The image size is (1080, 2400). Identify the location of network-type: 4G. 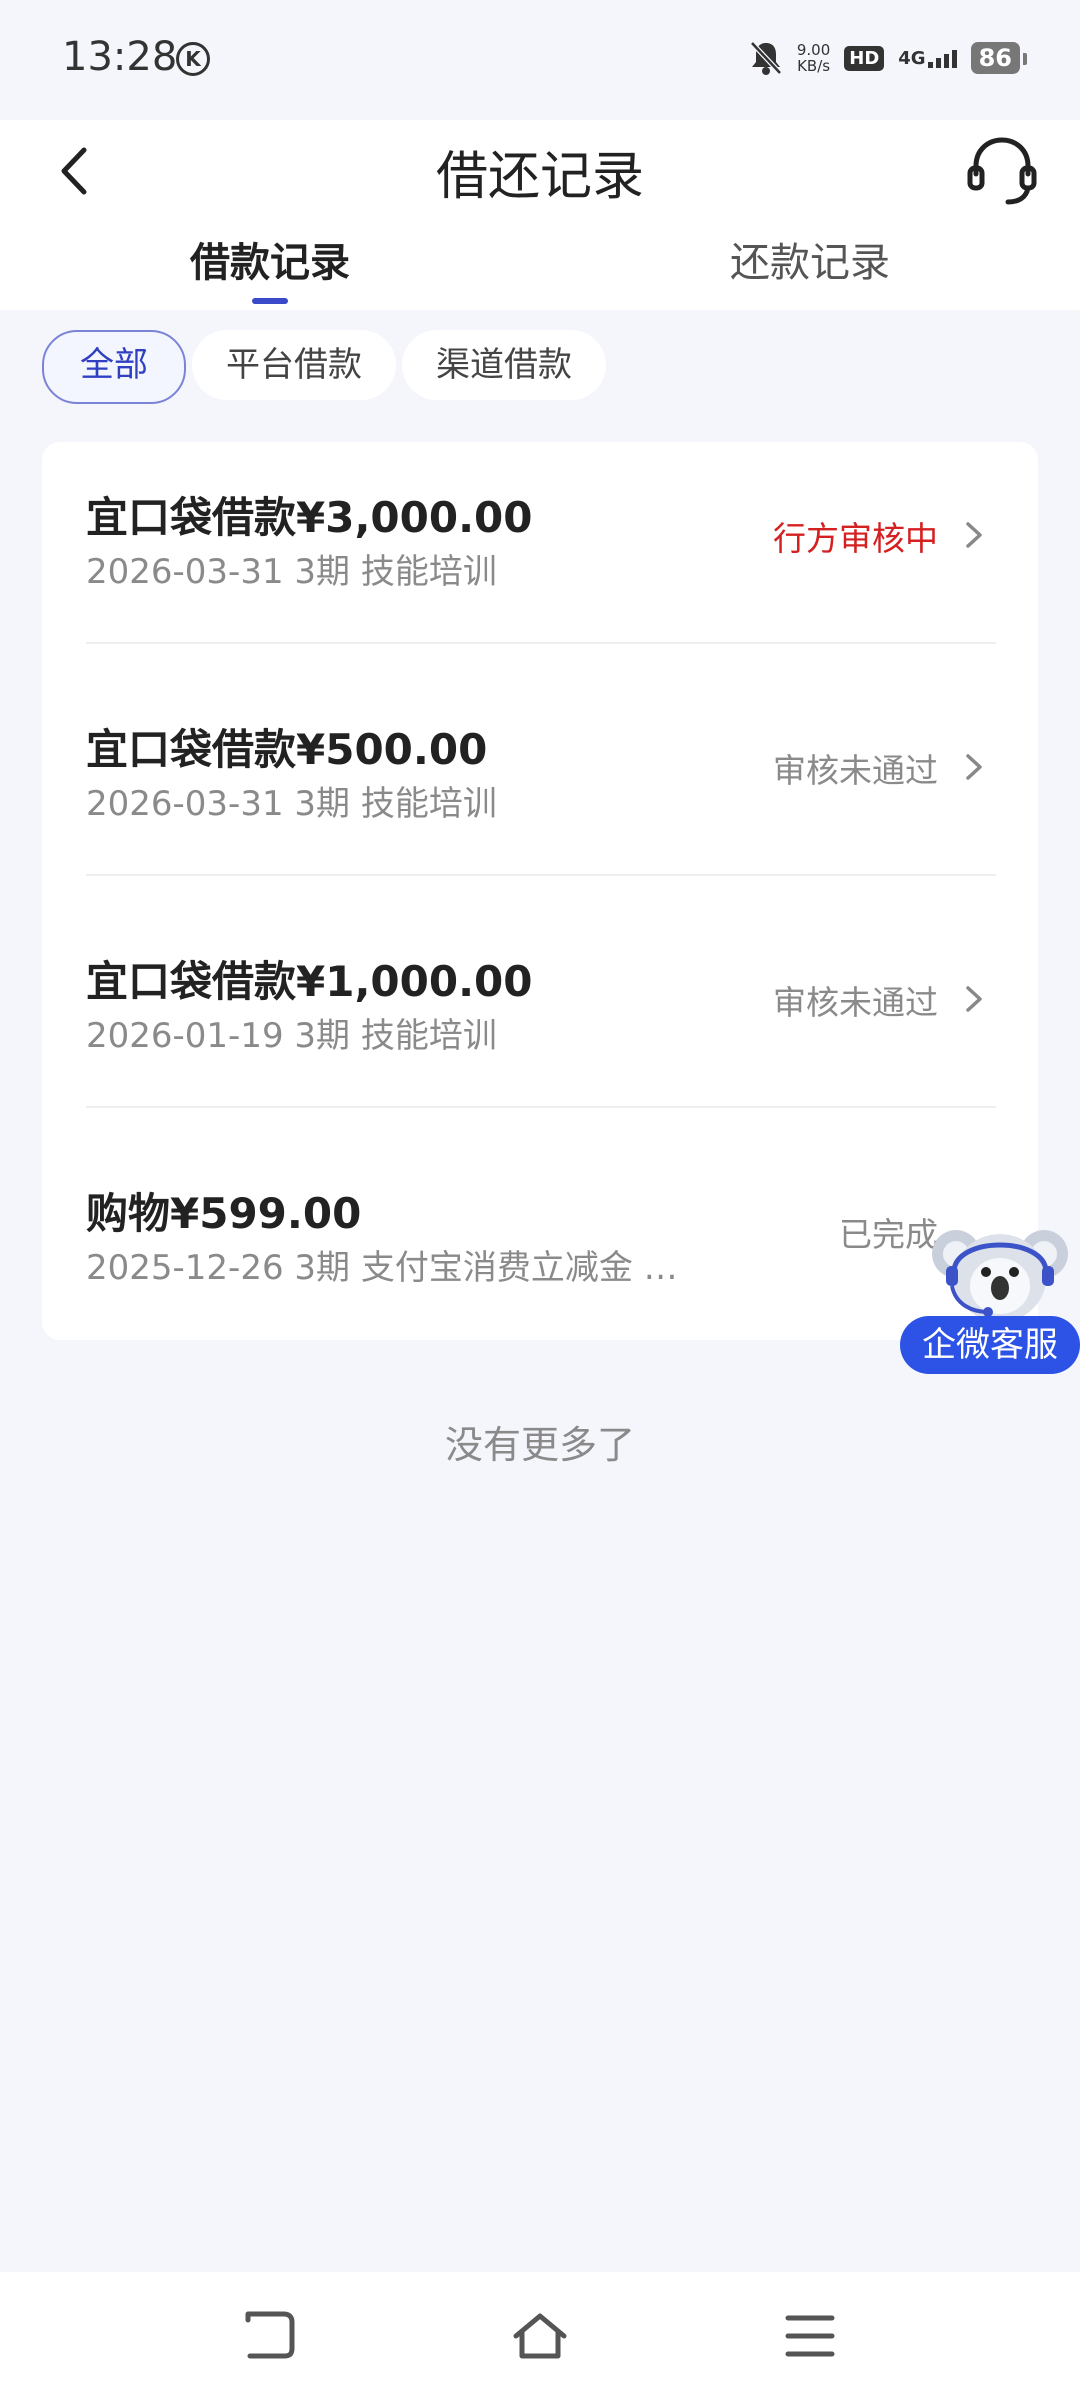
(912, 58).